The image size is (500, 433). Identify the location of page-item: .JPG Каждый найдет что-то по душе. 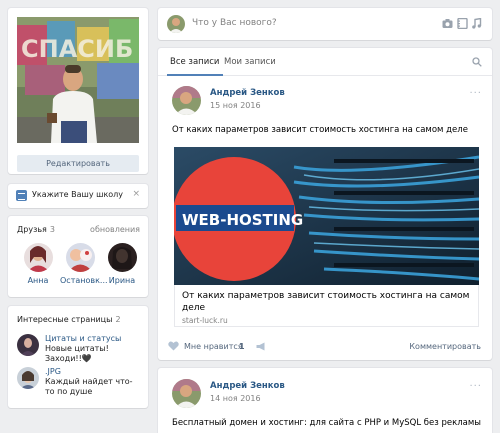
(79, 383).